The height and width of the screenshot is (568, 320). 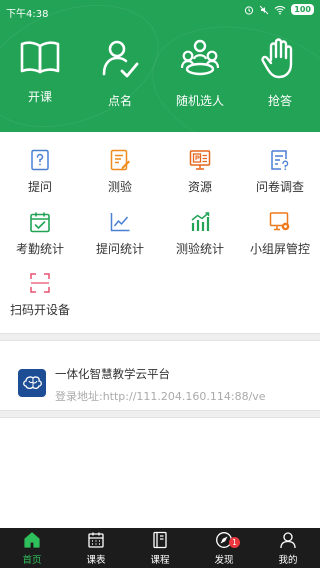 I want to click on status-bar: 下午4:38 100, so click(x=160, y=12).